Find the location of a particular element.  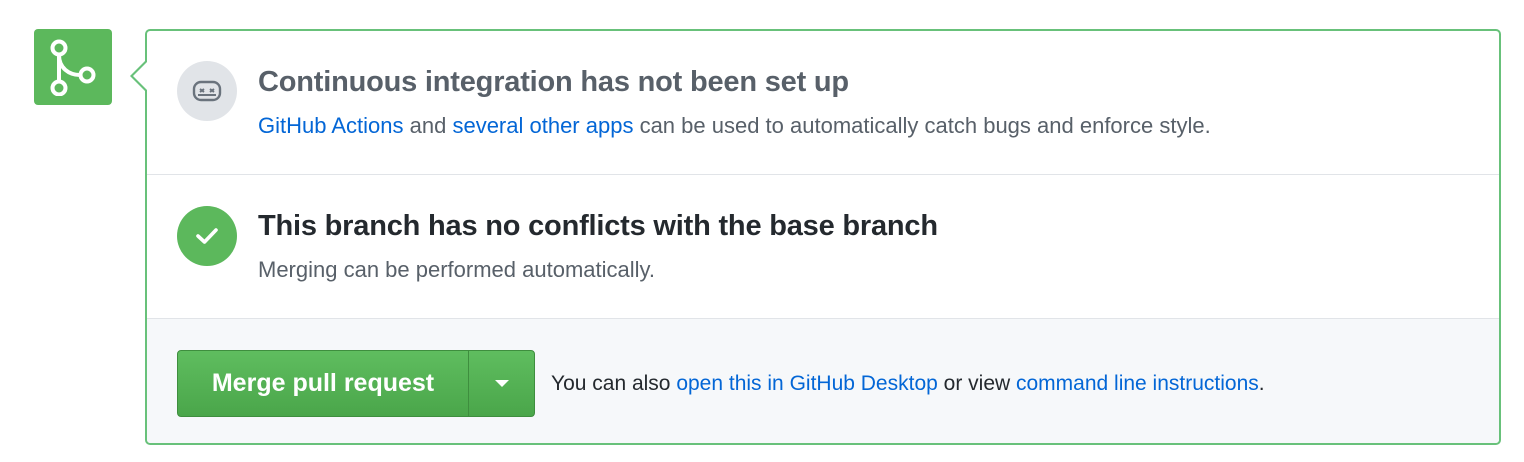

other-apps-link: several other apps is located at coordinates (542, 125).